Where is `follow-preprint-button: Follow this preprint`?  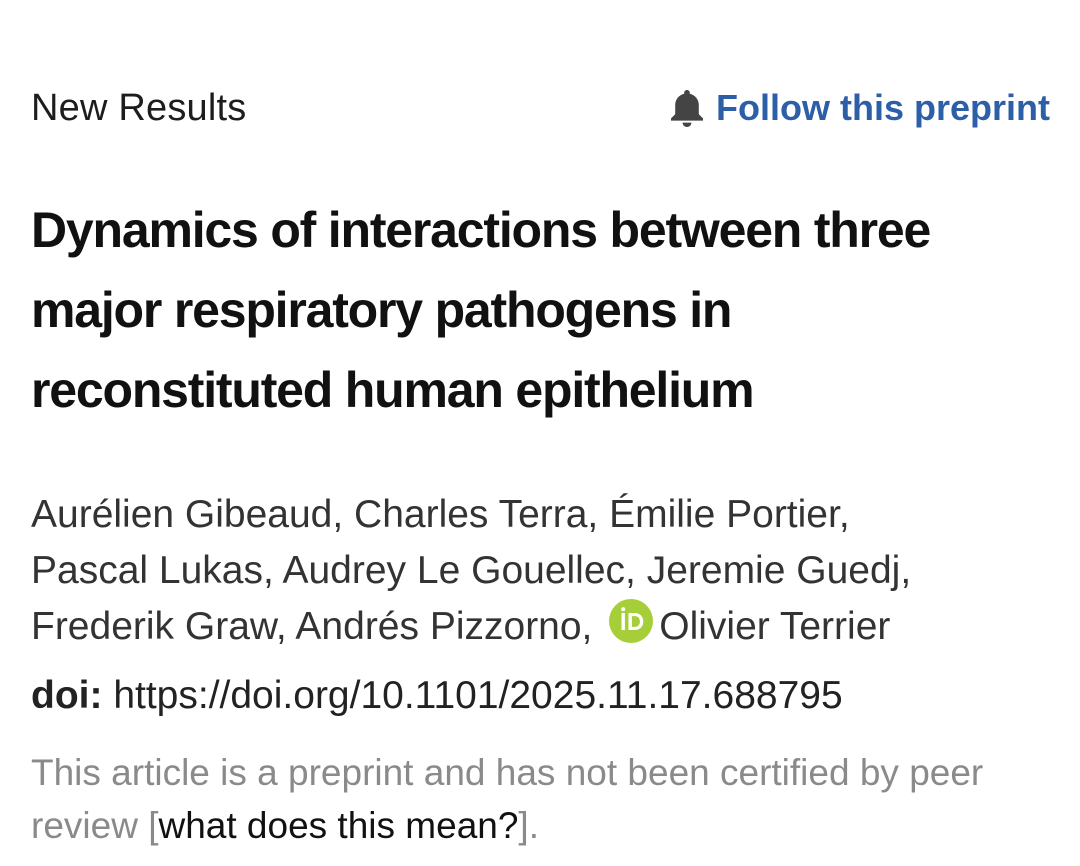
follow-preprint-button: Follow this preprint is located at coordinates (859, 108).